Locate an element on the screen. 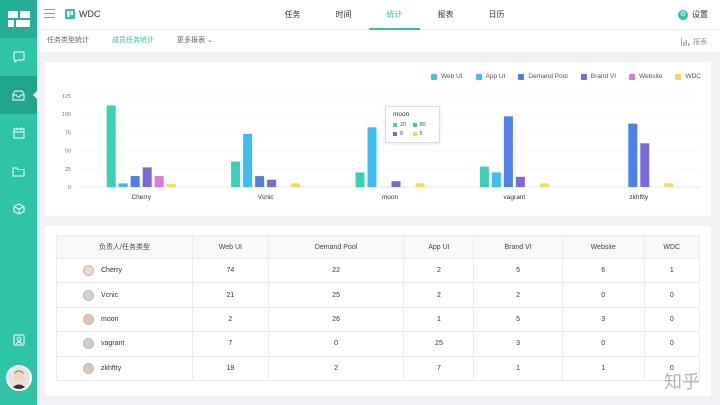 The height and width of the screenshot is (405, 720). tooltip-value: 20 is located at coordinates (403, 125).